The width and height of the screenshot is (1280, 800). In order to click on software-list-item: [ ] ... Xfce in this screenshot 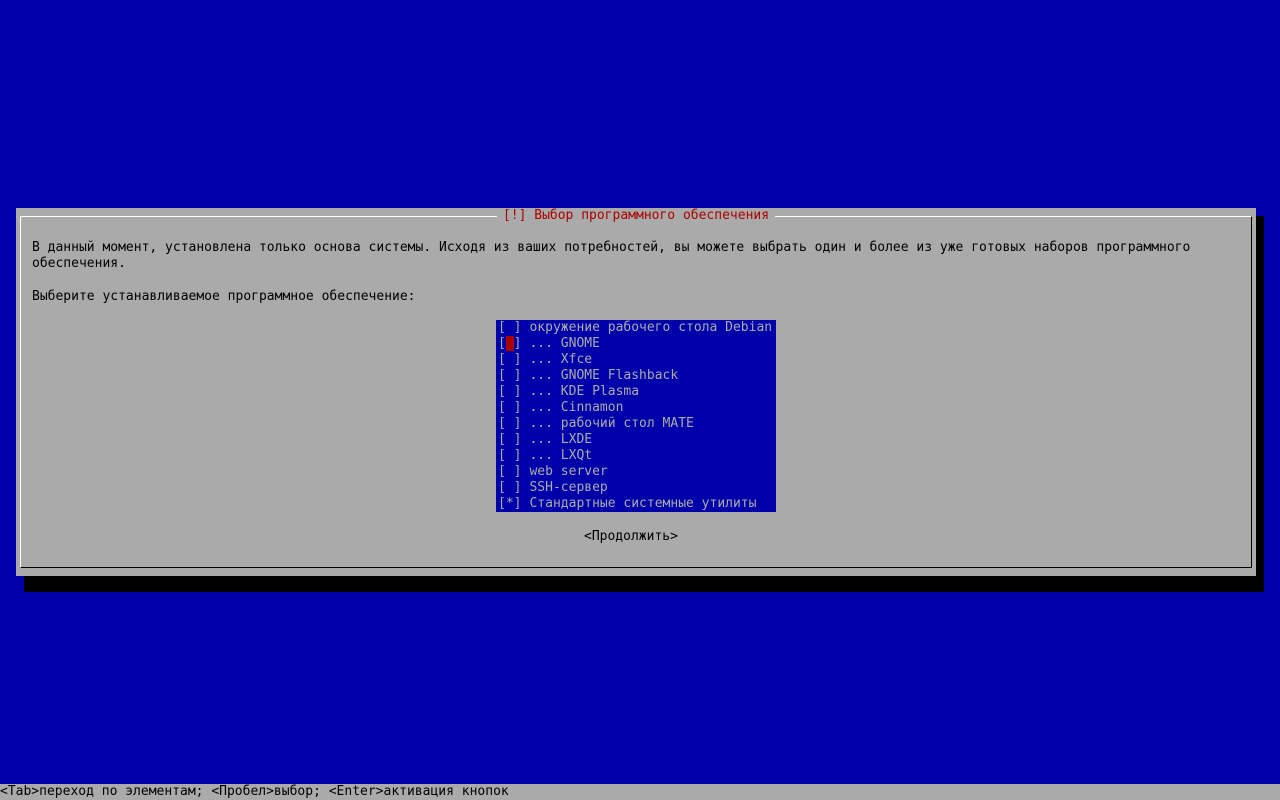, I will do `click(636, 360)`.